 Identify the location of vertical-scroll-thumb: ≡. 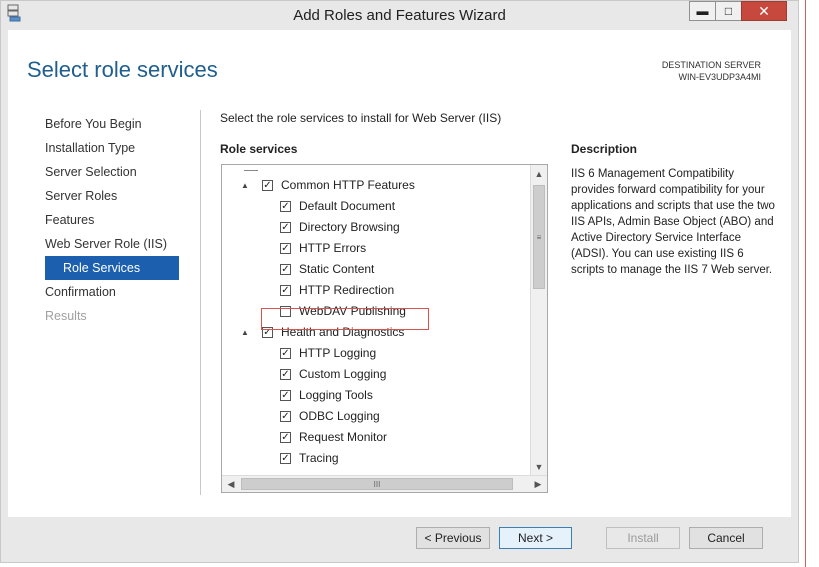
(539, 237).